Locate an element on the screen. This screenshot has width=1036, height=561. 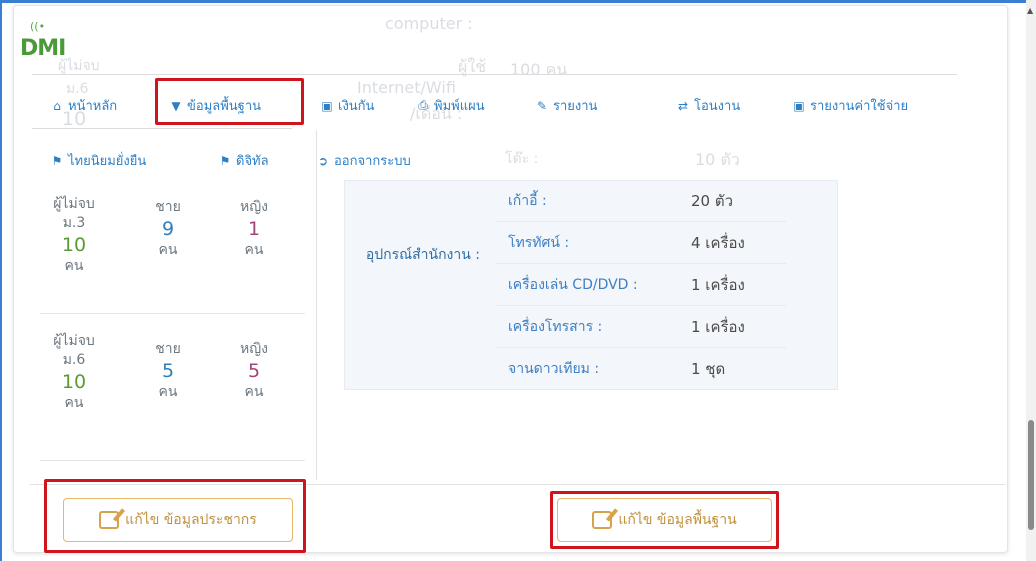
window-top-border is located at coordinates (518, 1).